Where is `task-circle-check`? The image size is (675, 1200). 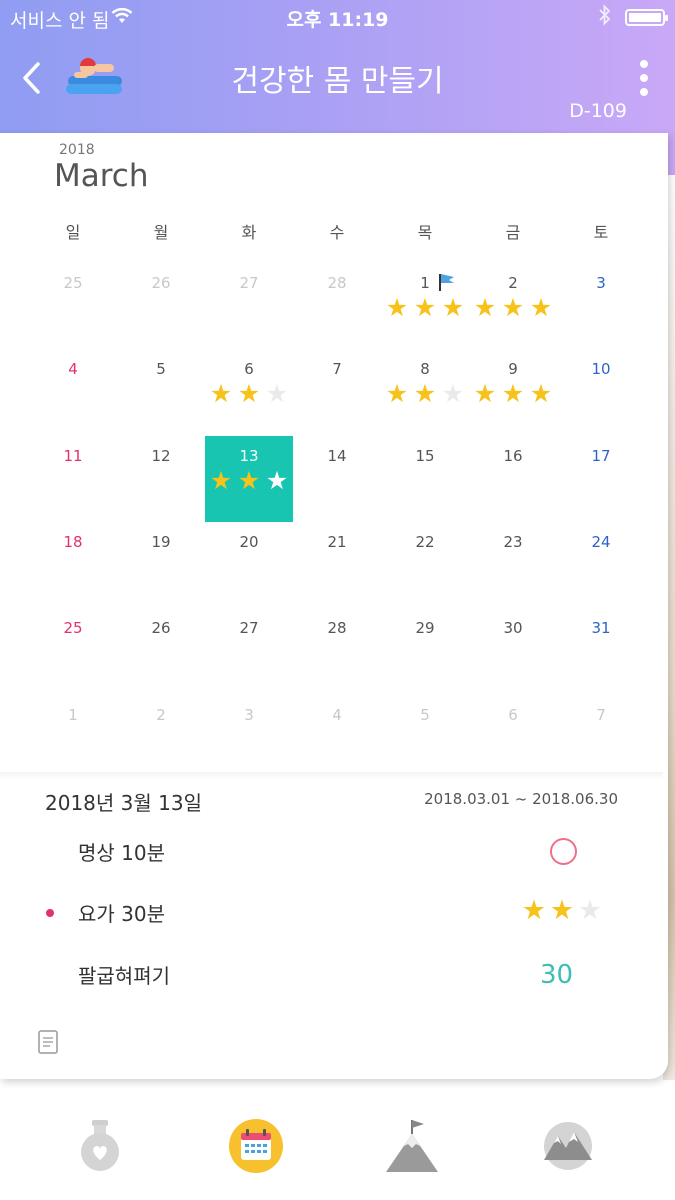 task-circle-check is located at coordinates (563, 851).